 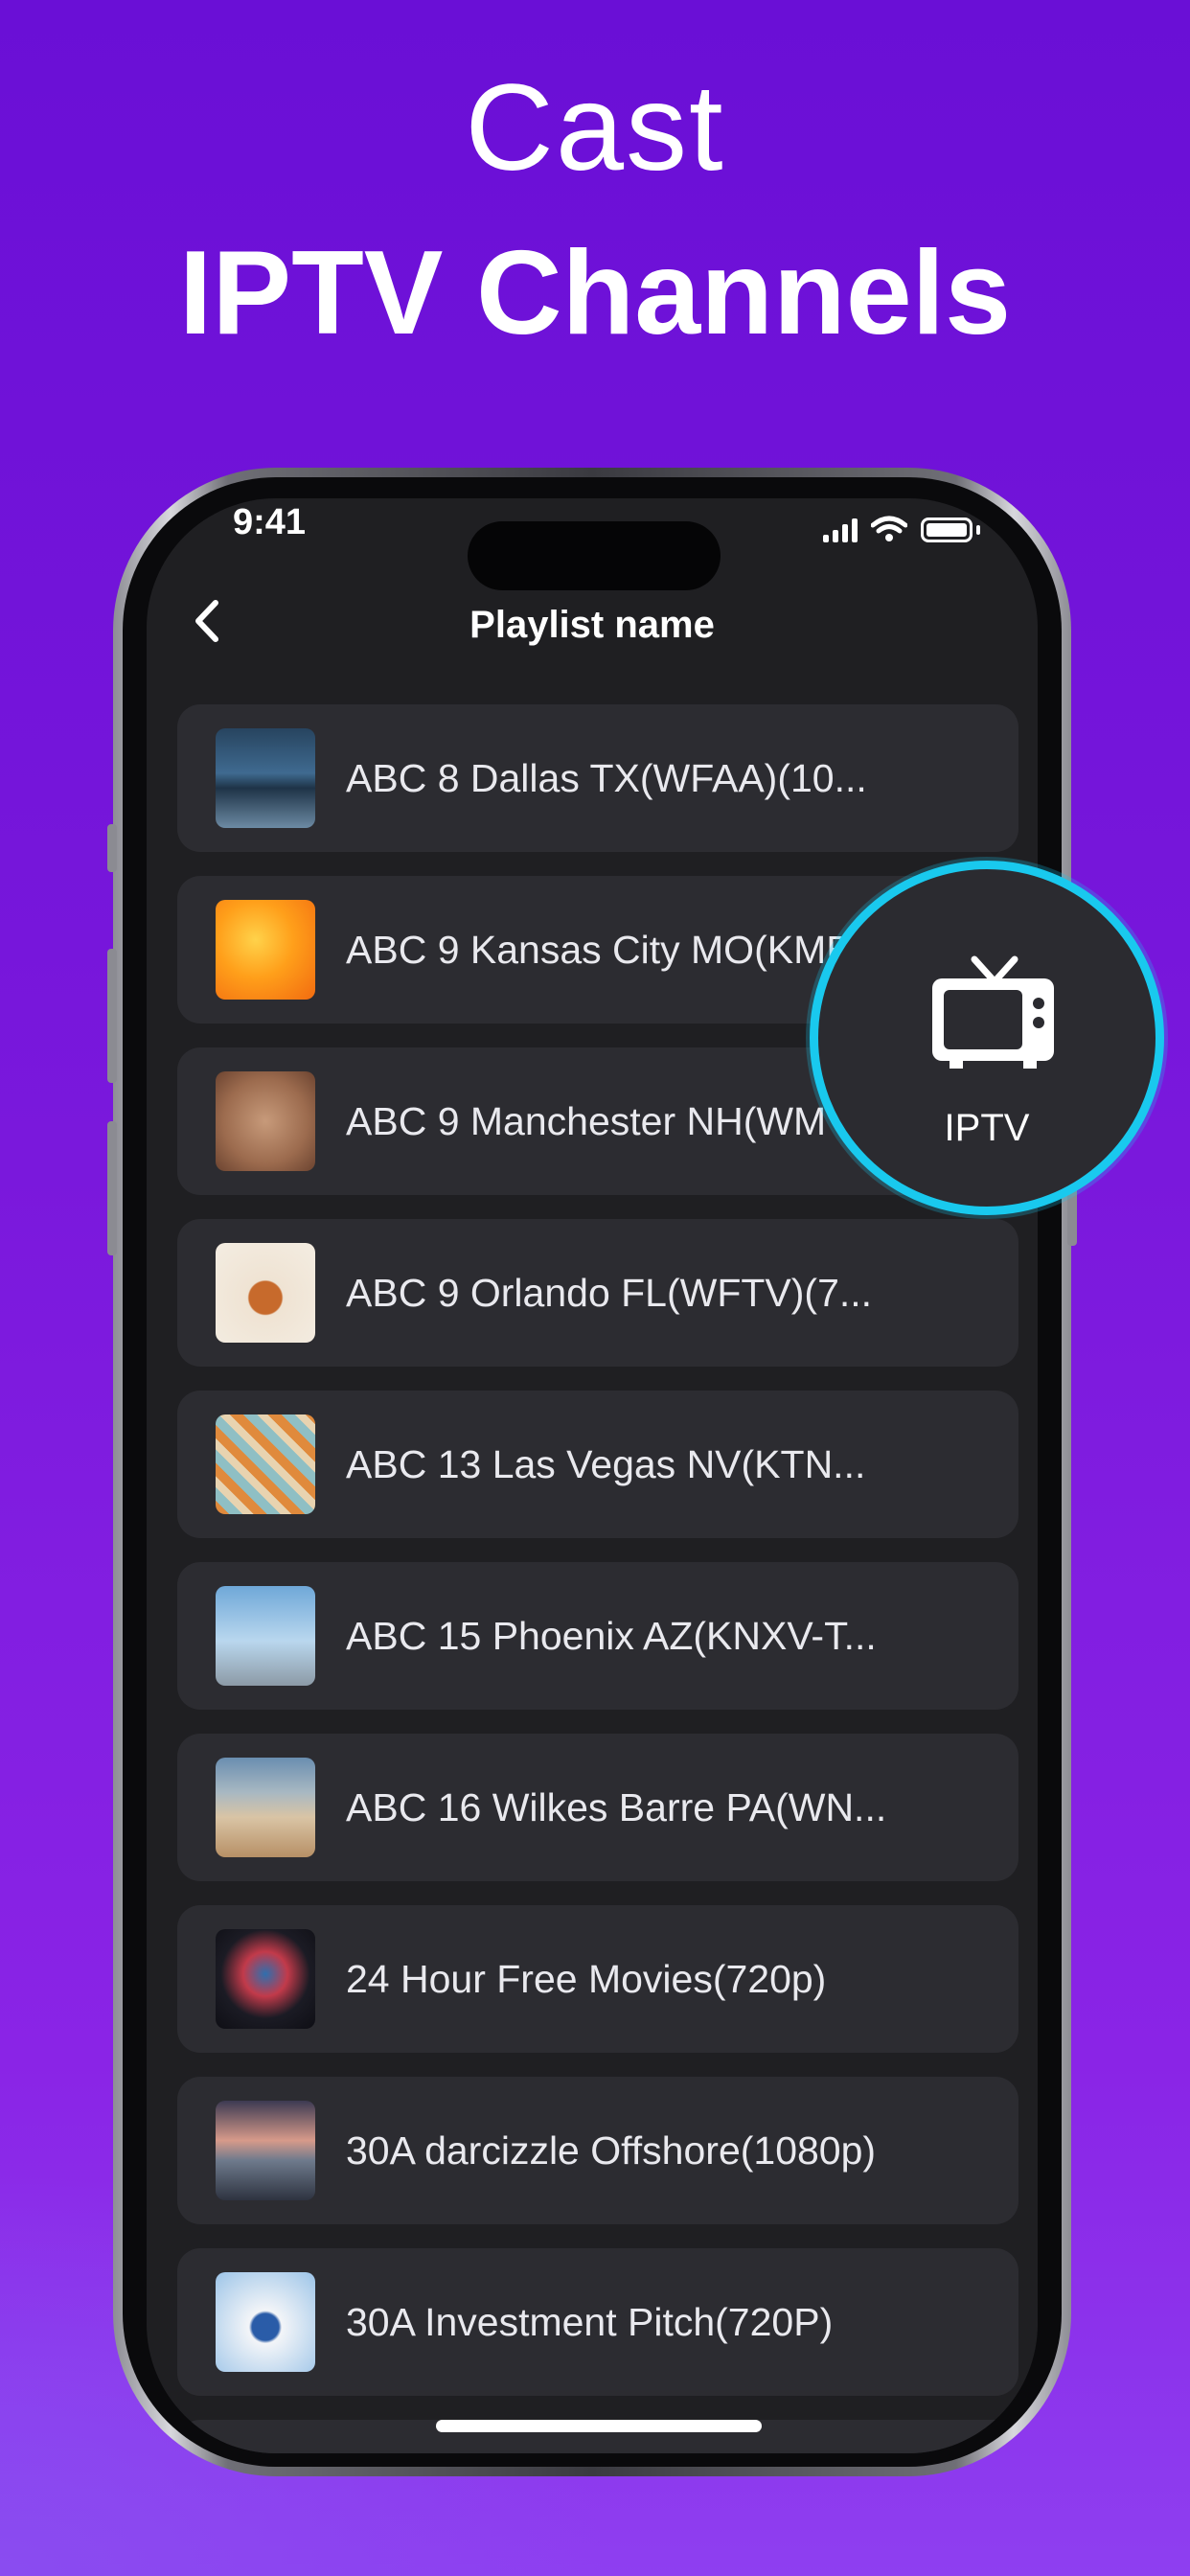 I want to click on headline-iptv-channels: IPTV Channels, so click(x=595, y=293).